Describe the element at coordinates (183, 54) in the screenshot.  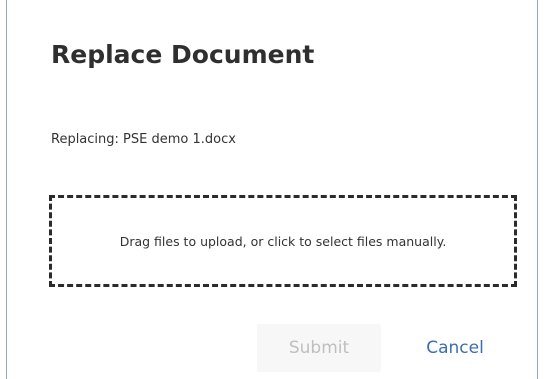
I see `dialog-title: Replace Document` at that location.